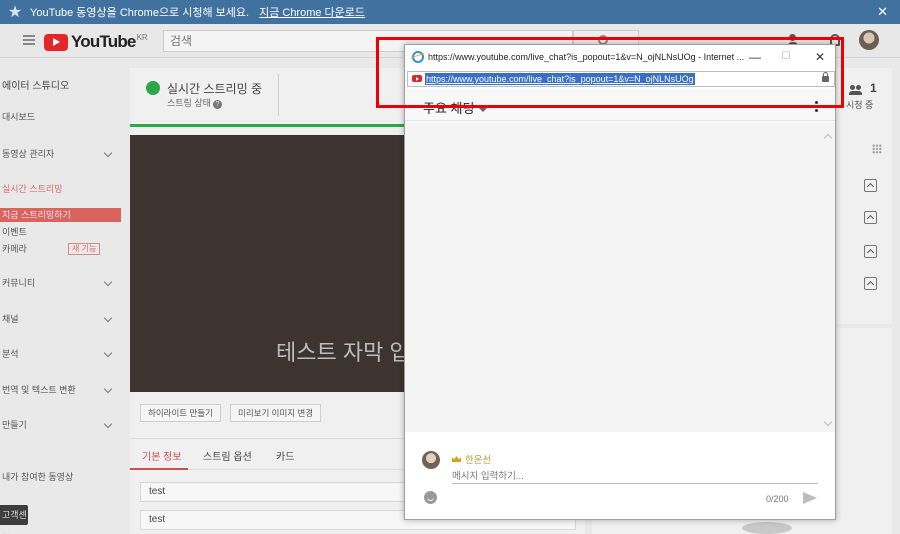 The height and width of the screenshot is (534, 900). Describe the element at coordinates (62, 232) in the screenshot. I see `sidebar-item-events: 이벤트` at that location.